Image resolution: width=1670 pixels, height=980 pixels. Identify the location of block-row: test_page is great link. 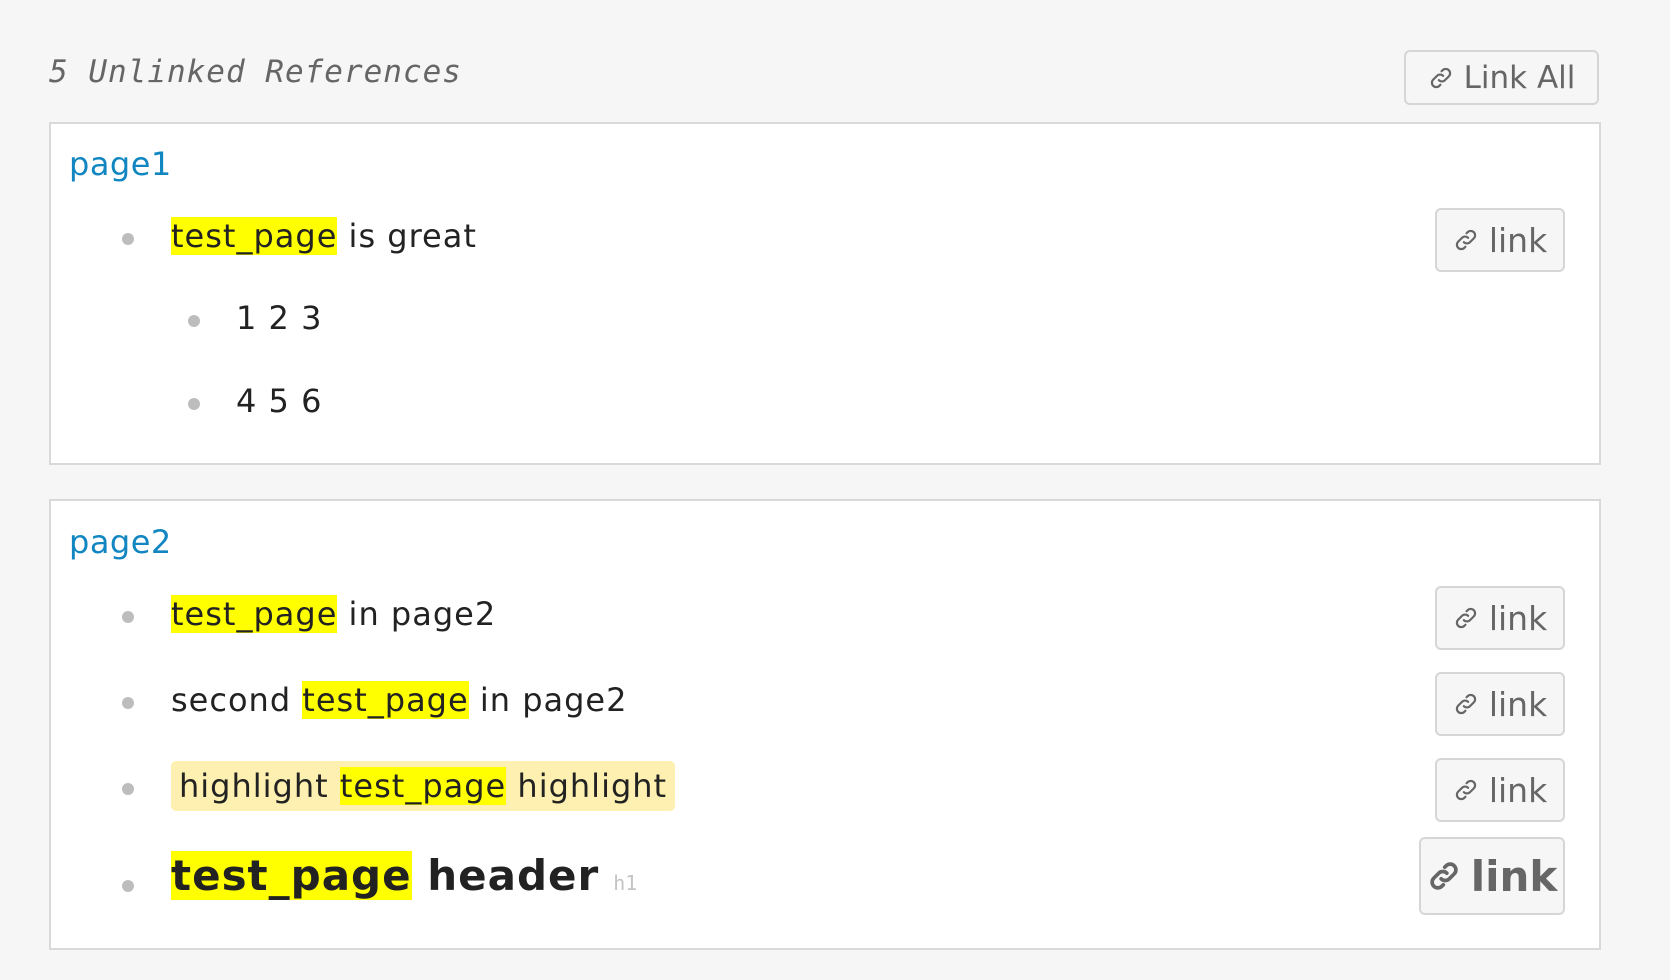
(825, 240).